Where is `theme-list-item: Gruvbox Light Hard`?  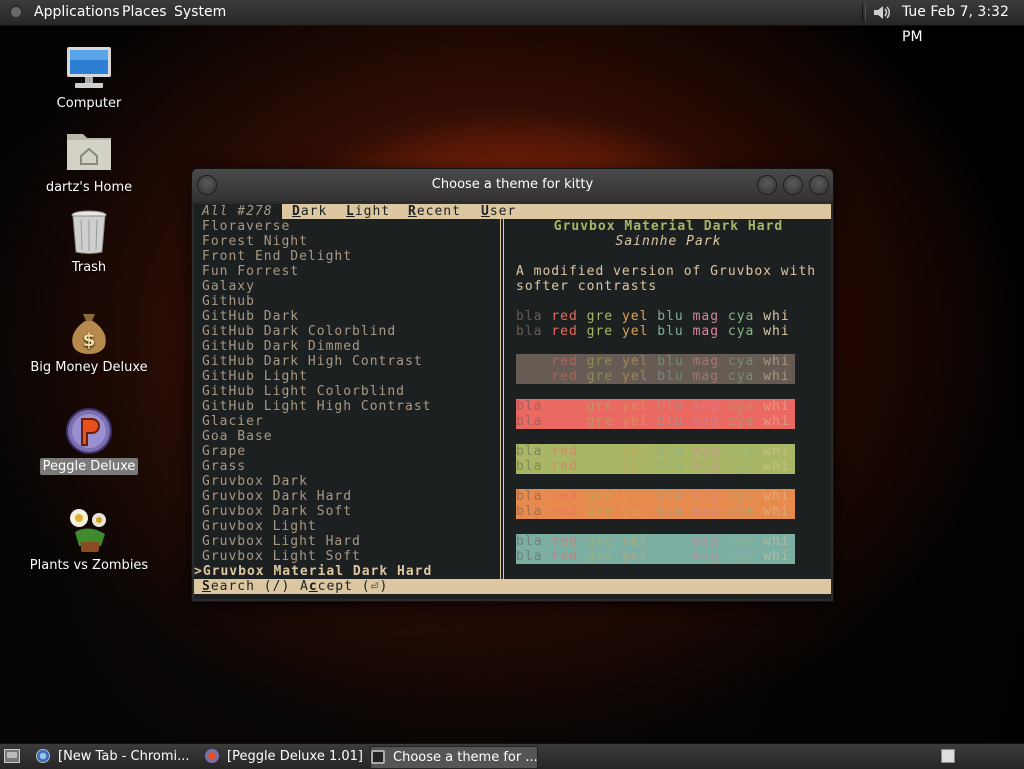 theme-list-item: Gruvbox Light Hard is located at coordinates (281, 541).